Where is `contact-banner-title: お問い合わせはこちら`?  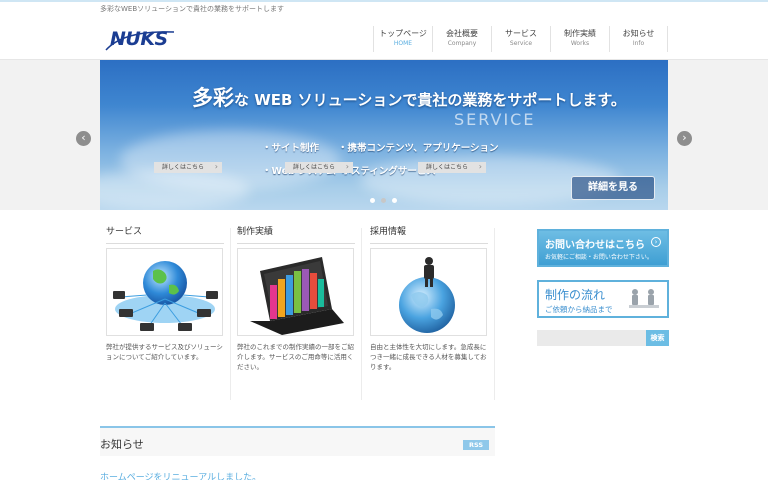 contact-banner-title: お問い合わせはこちら is located at coordinates (595, 245).